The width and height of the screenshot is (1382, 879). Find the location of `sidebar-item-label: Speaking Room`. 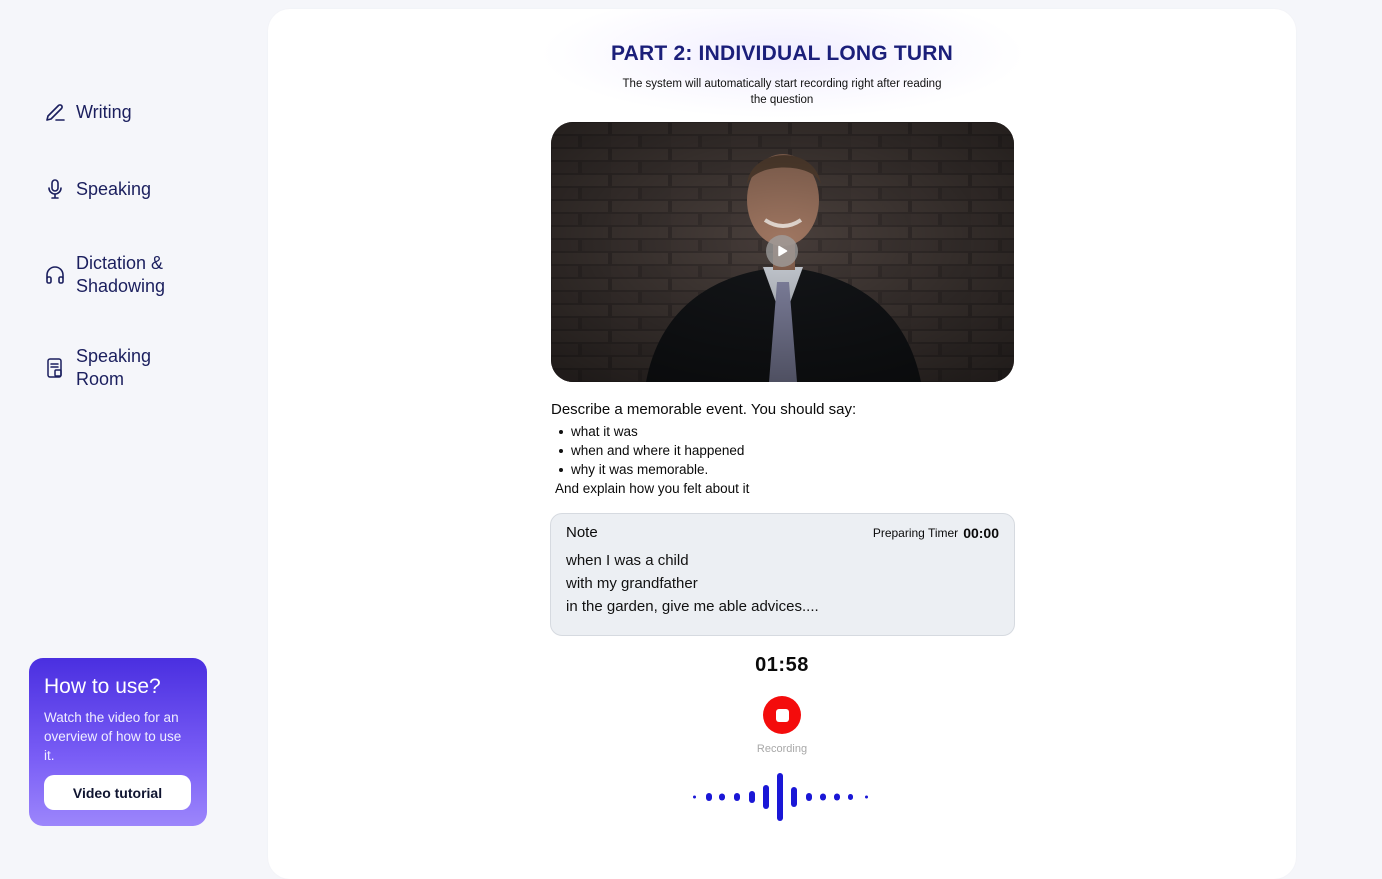

sidebar-item-label: Speaking Room is located at coordinates (114, 367).